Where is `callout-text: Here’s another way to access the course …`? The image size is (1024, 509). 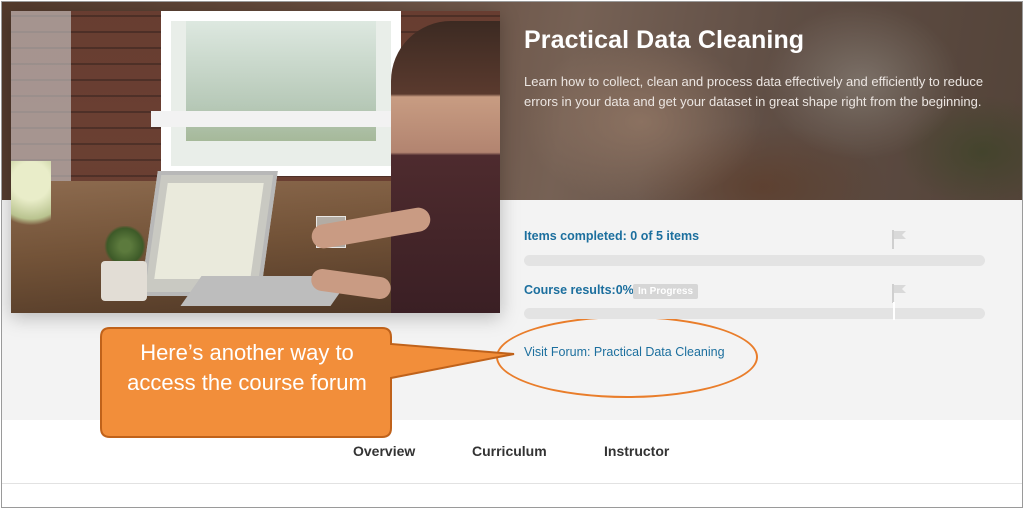
callout-text: Here’s another way to access the course … is located at coordinates (247, 367).